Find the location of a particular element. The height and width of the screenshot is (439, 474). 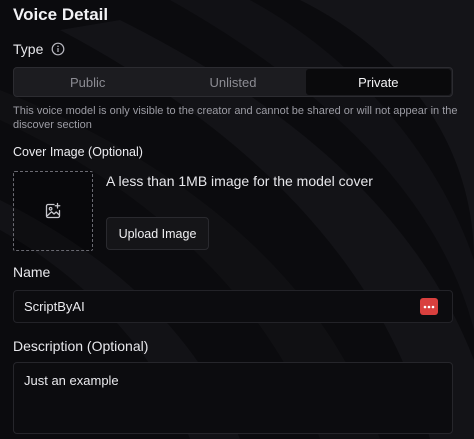

type-segmented-control: Public Unlisted Private is located at coordinates (233, 82).